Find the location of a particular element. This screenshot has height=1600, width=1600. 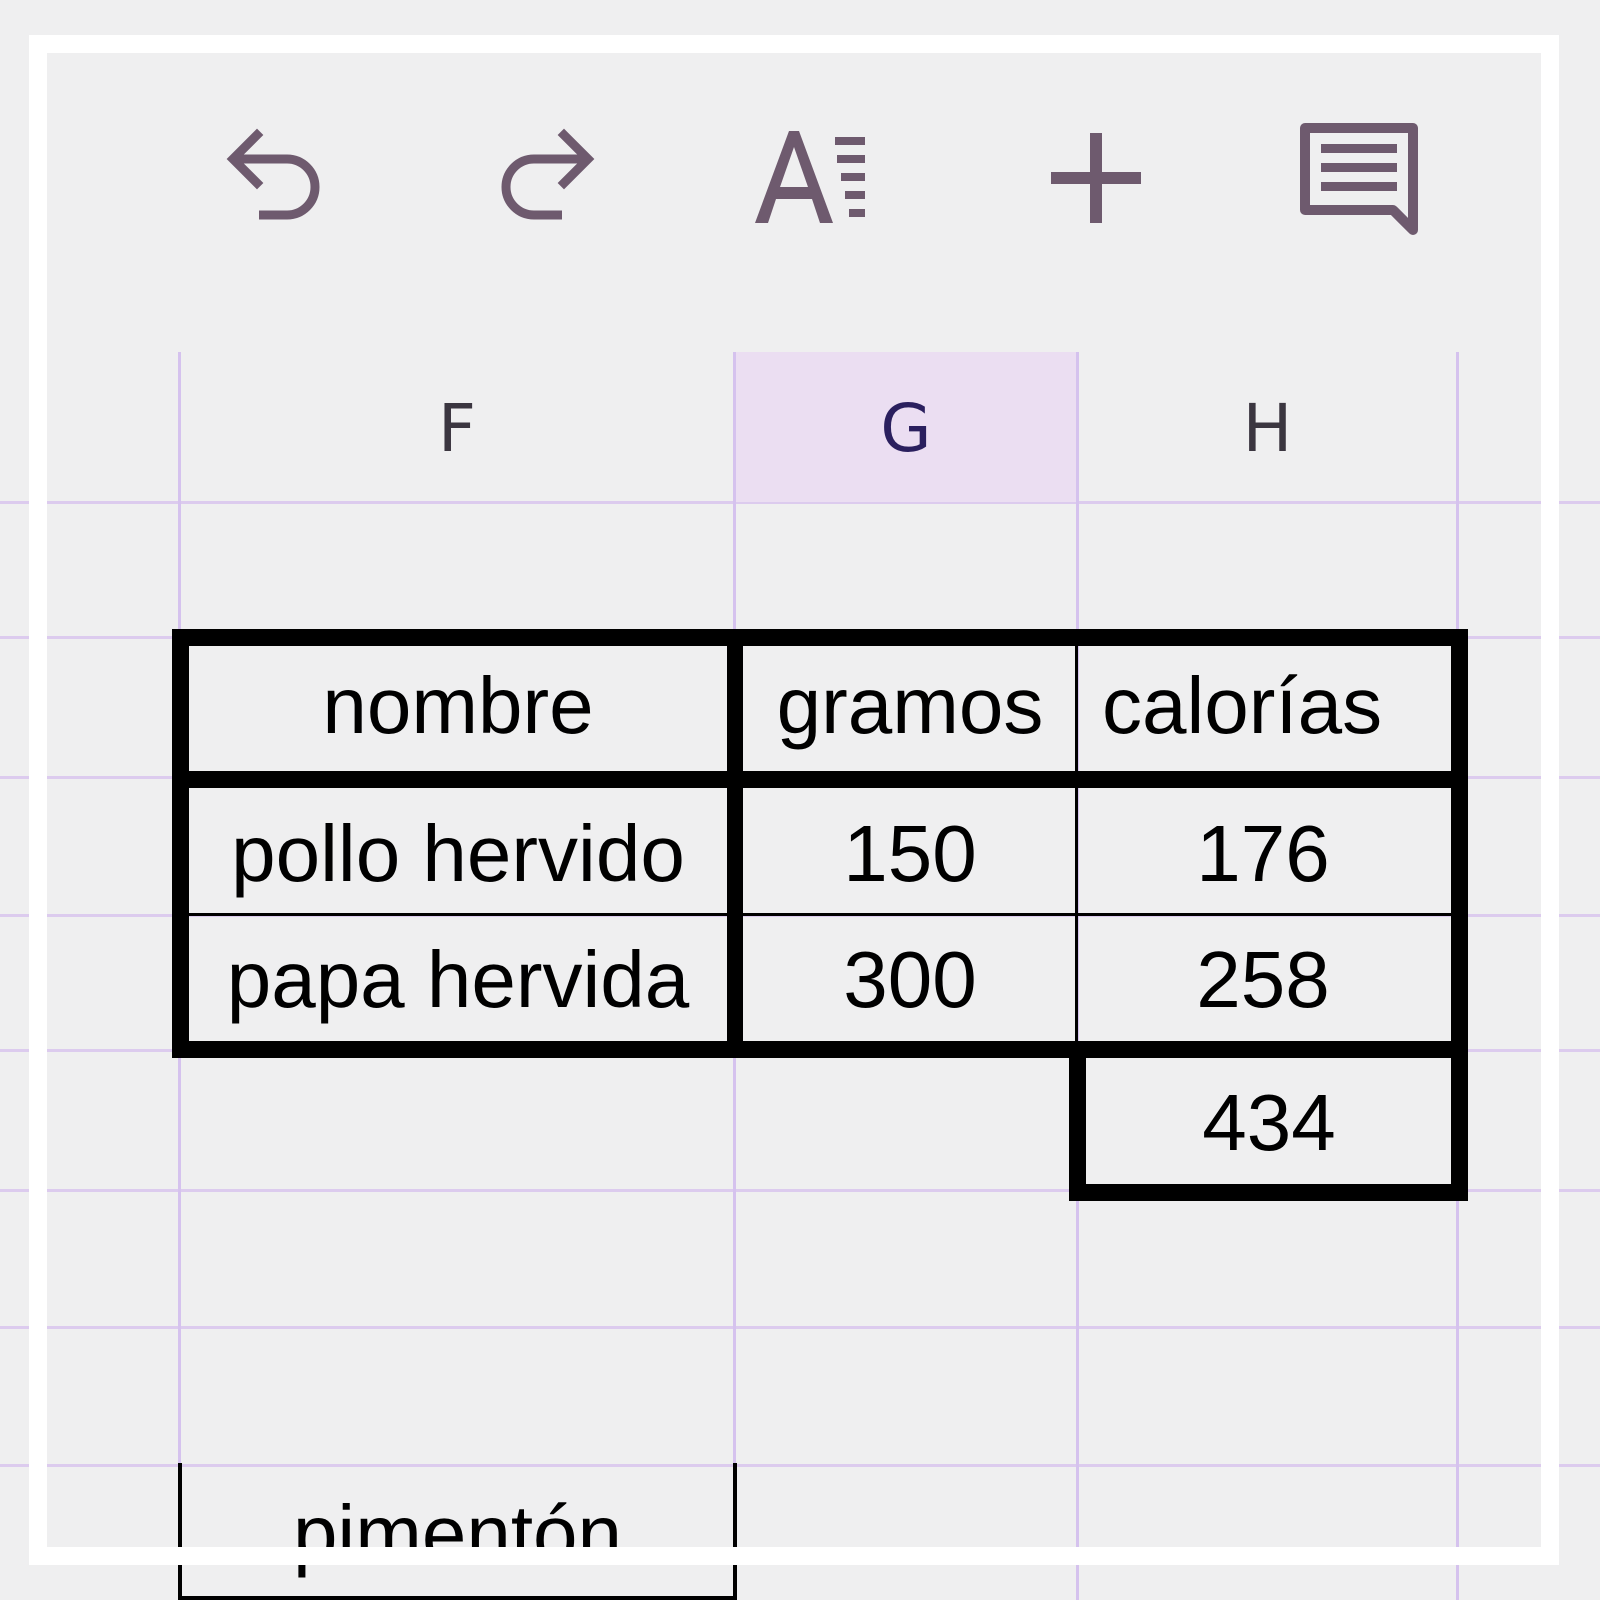

table-header-nombre: nombre is located at coordinates (458, 706).